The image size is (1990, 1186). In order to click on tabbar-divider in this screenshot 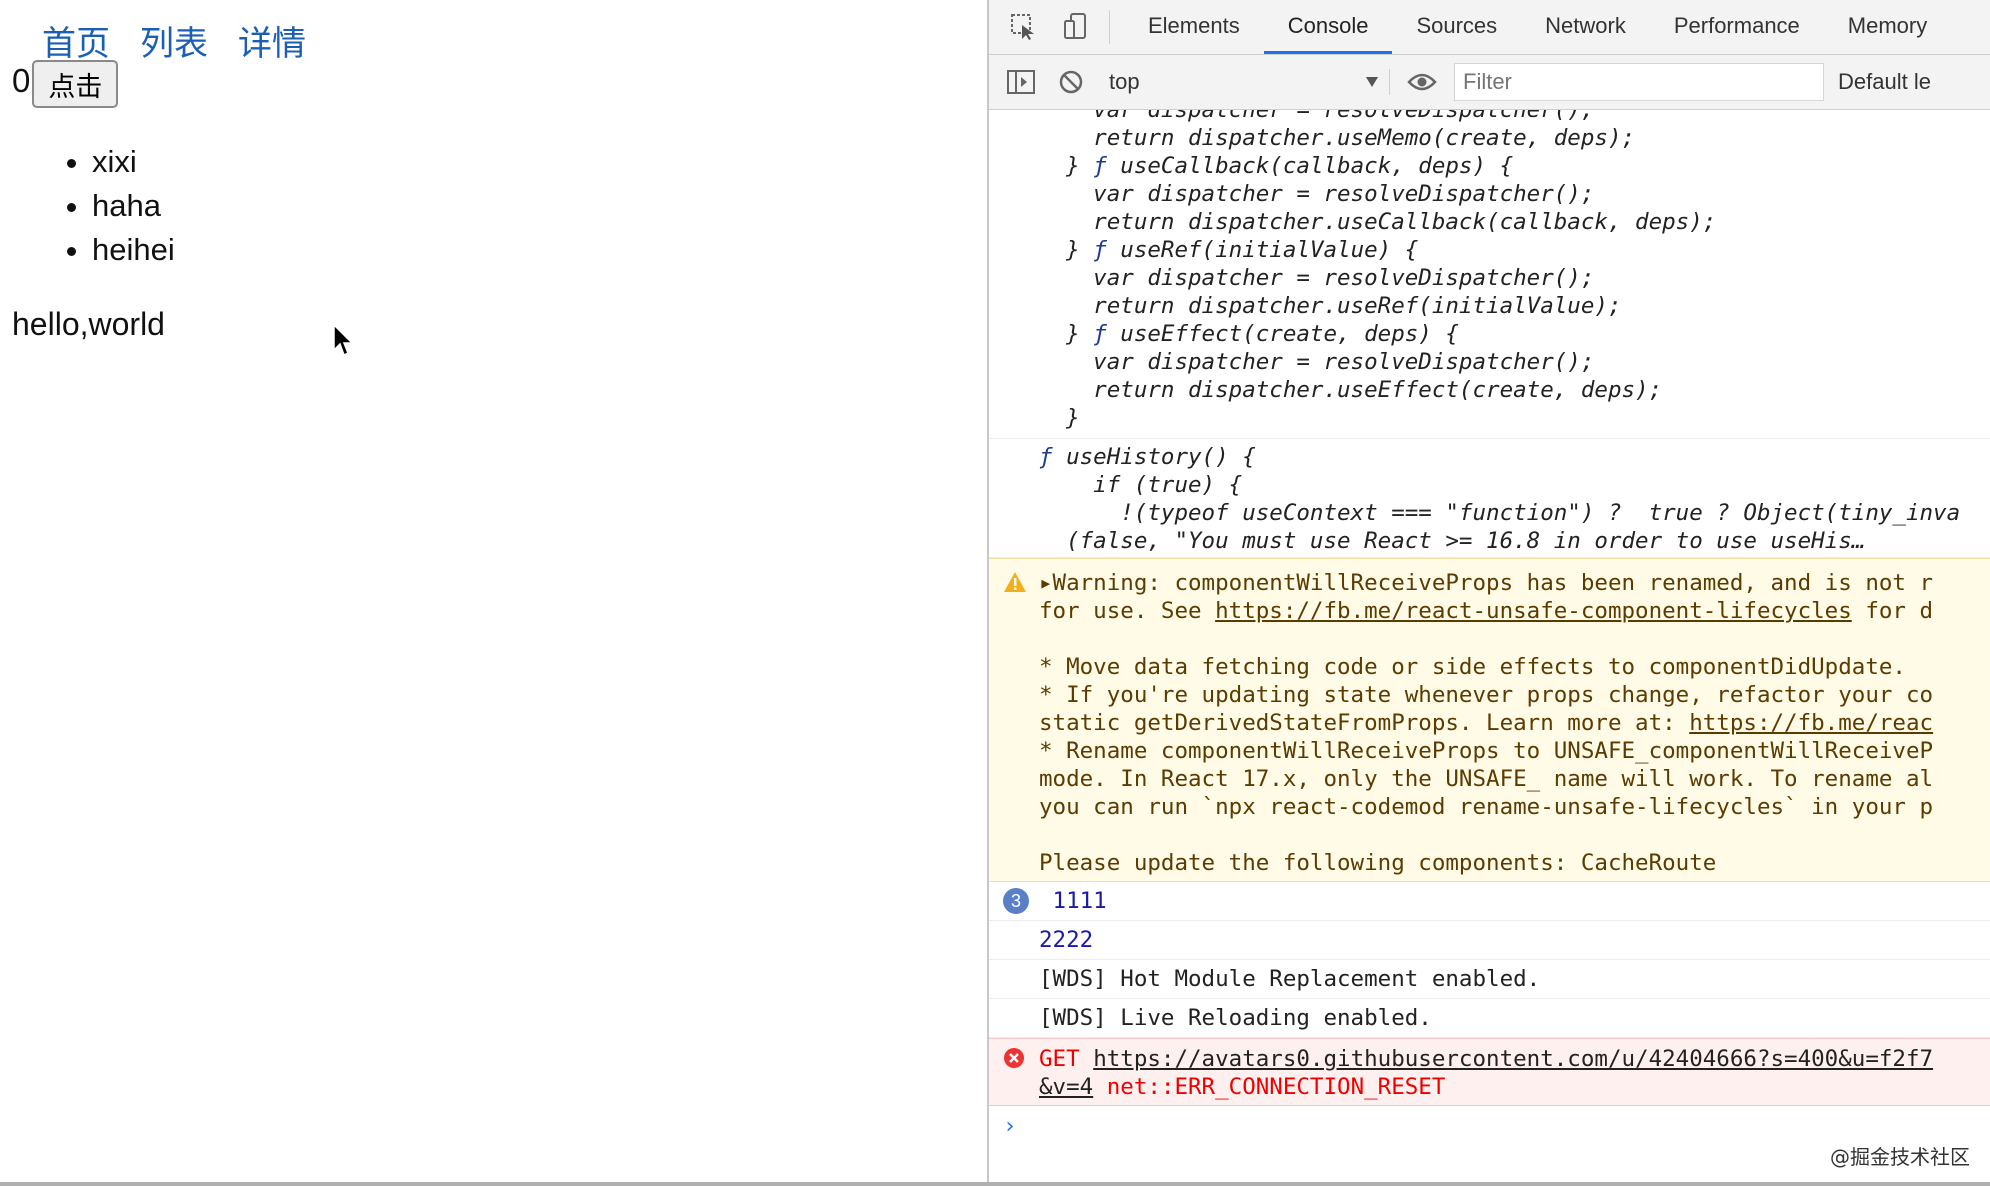, I will do `click(1109, 27)`.